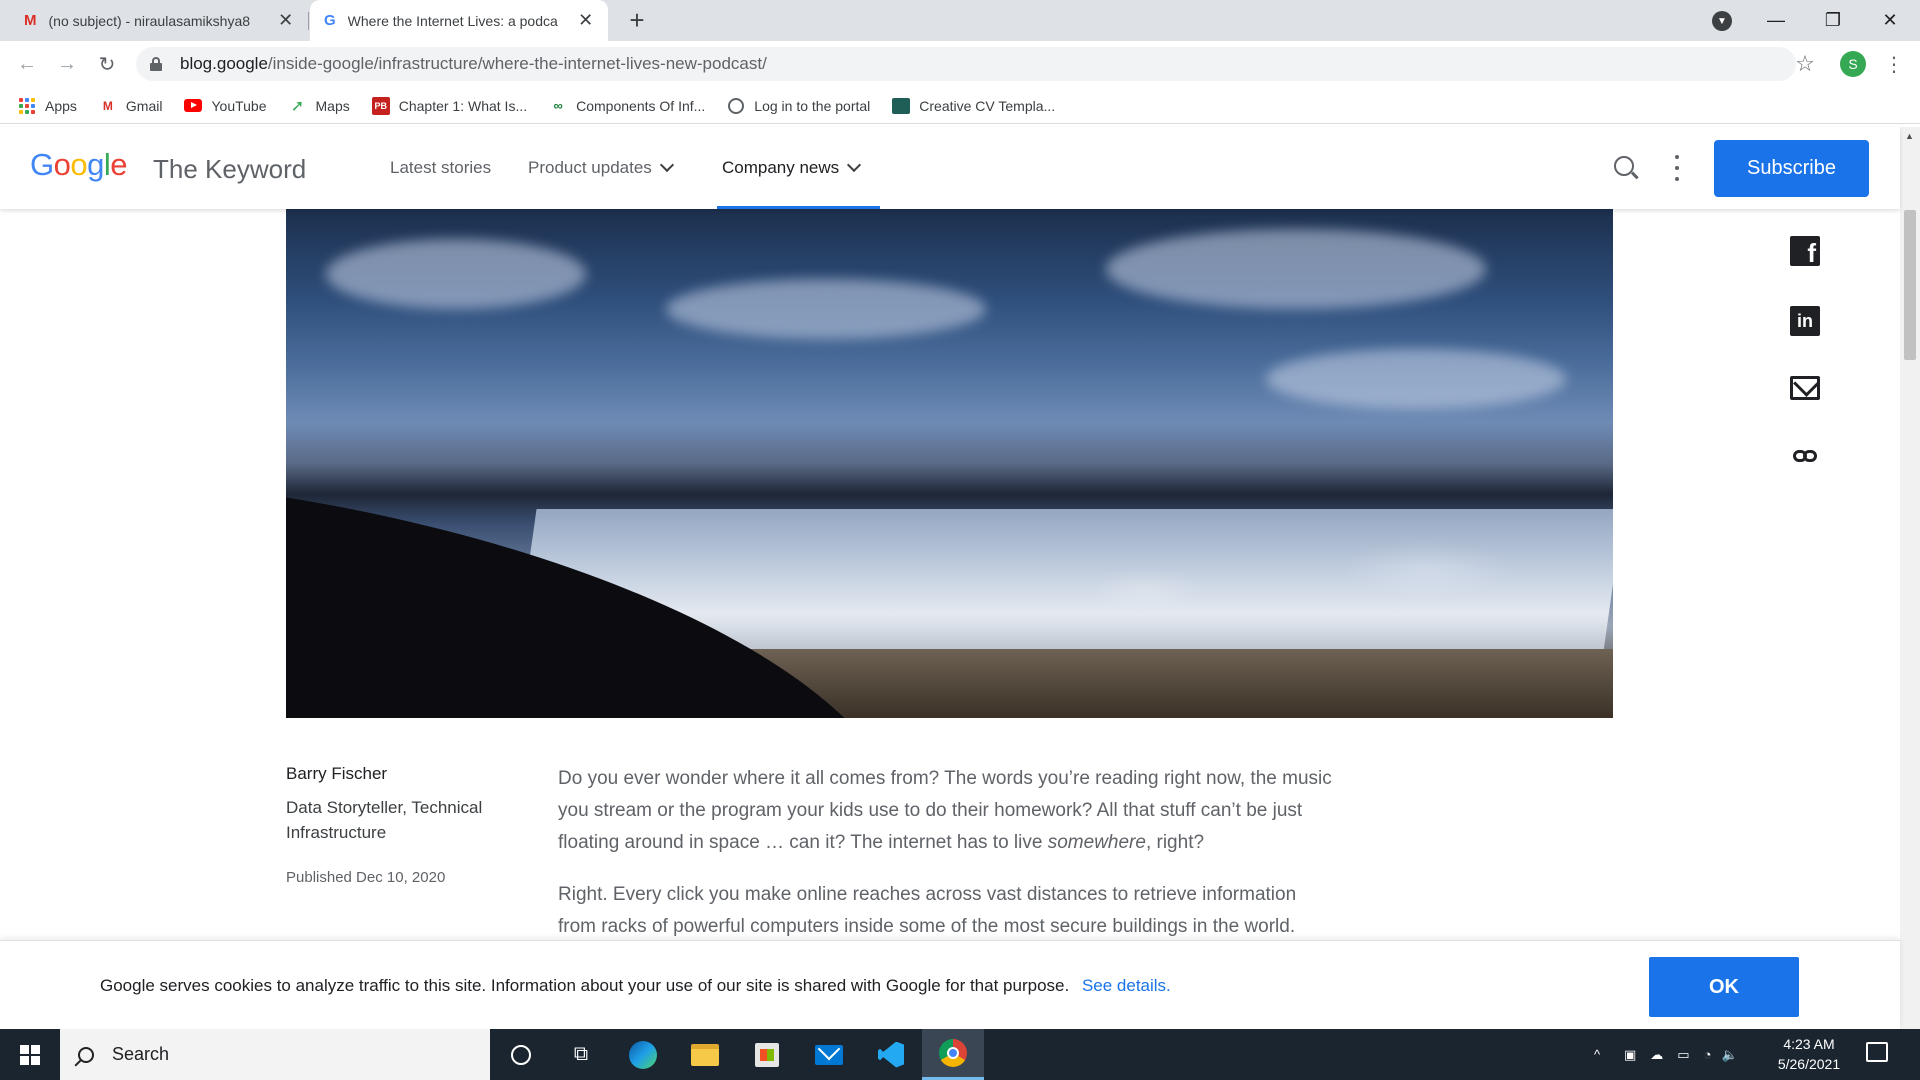 This screenshot has width=1920, height=1080. I want to click on nav-label: Product updates, so click(590, 167).